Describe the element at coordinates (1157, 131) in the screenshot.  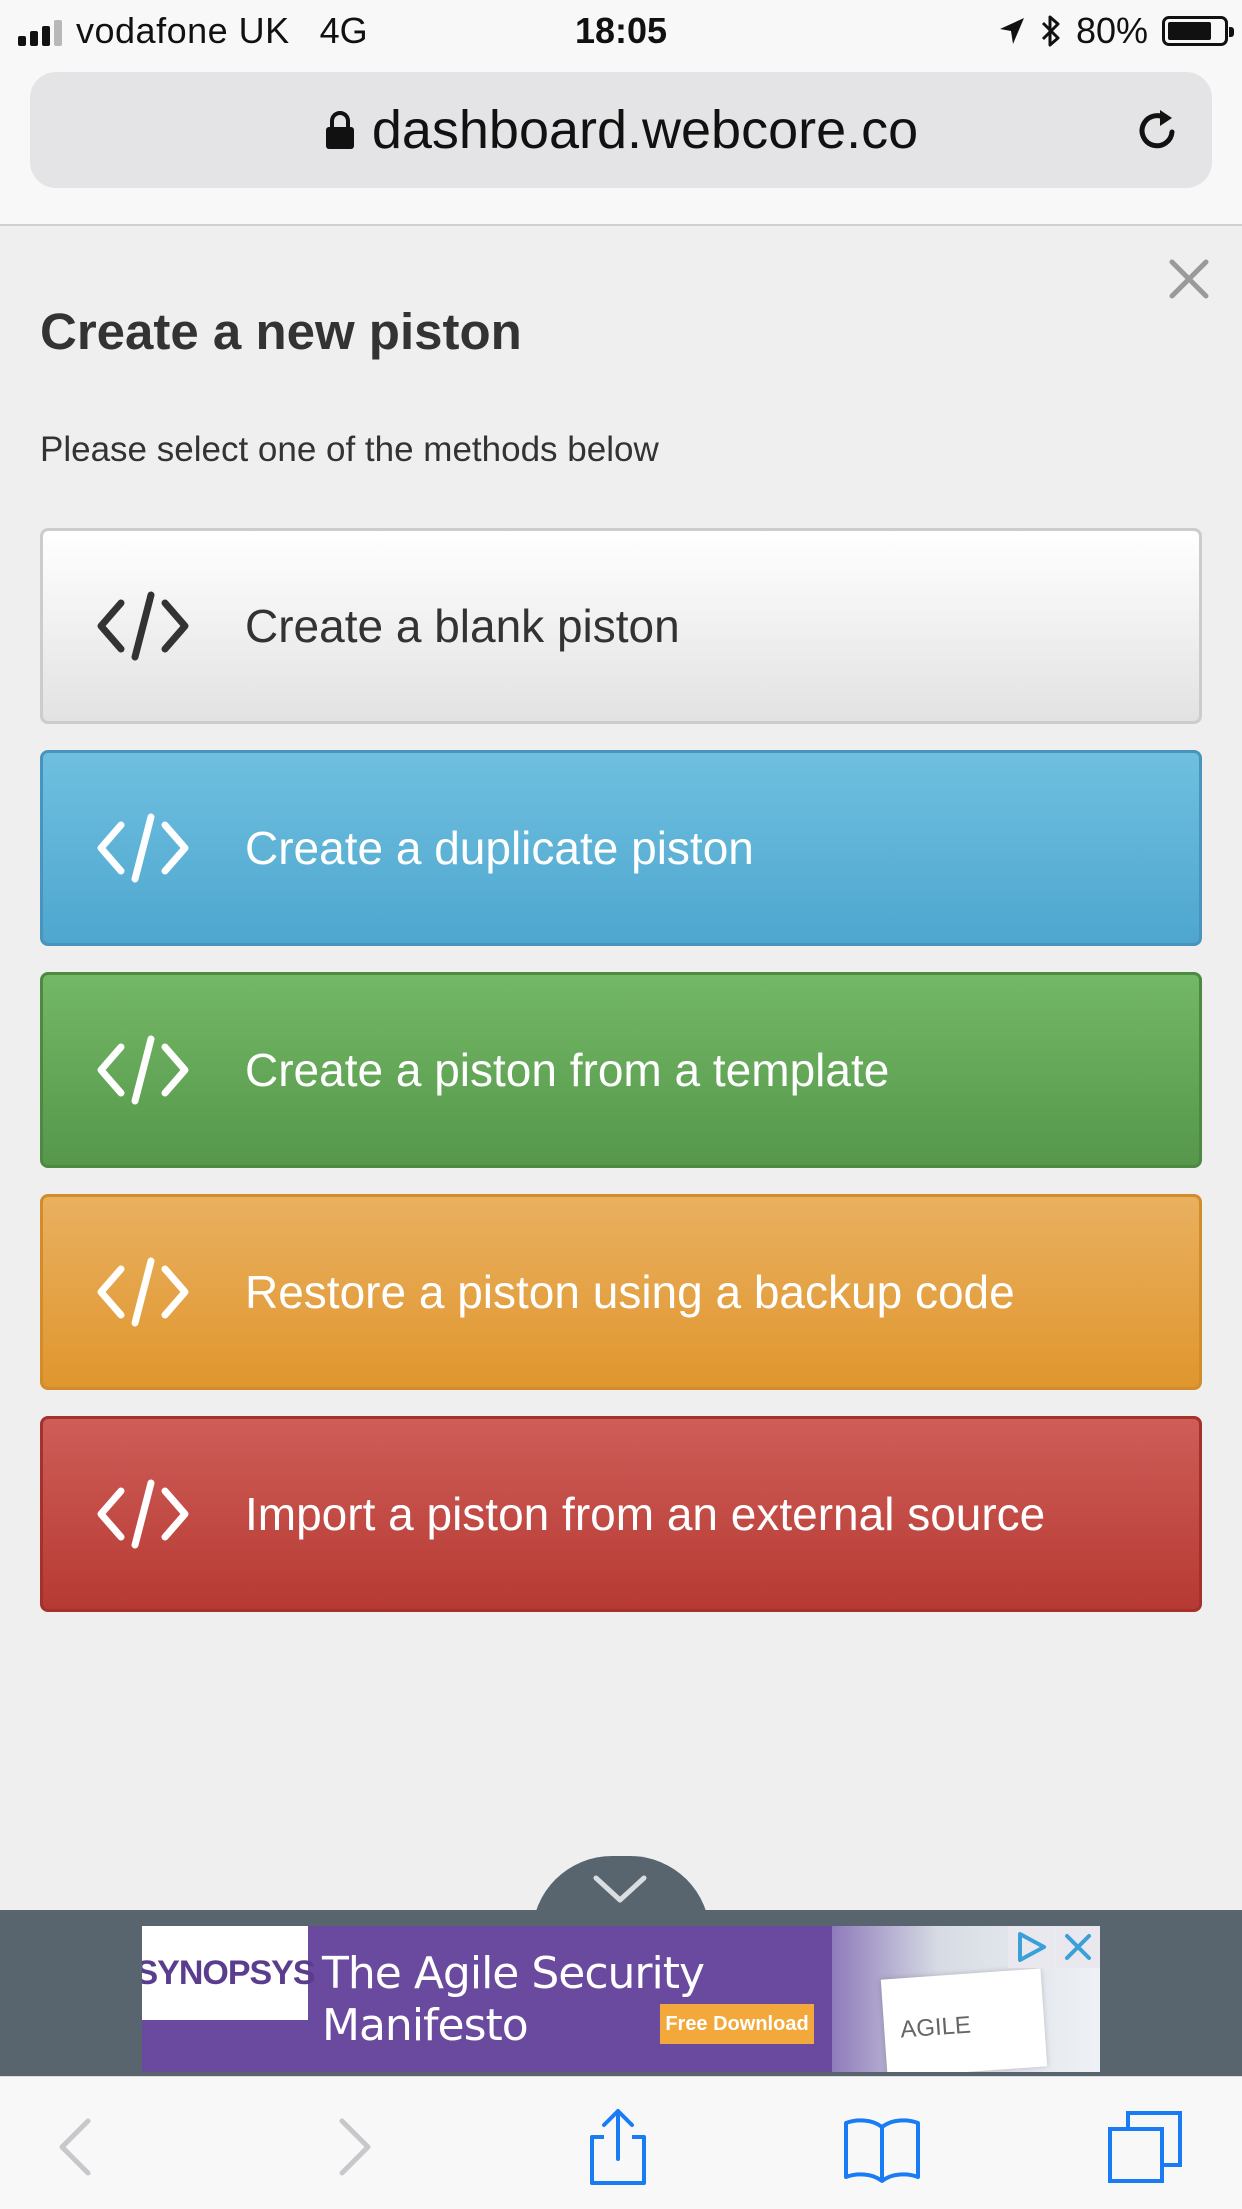
I see `reload-icon` at that location.